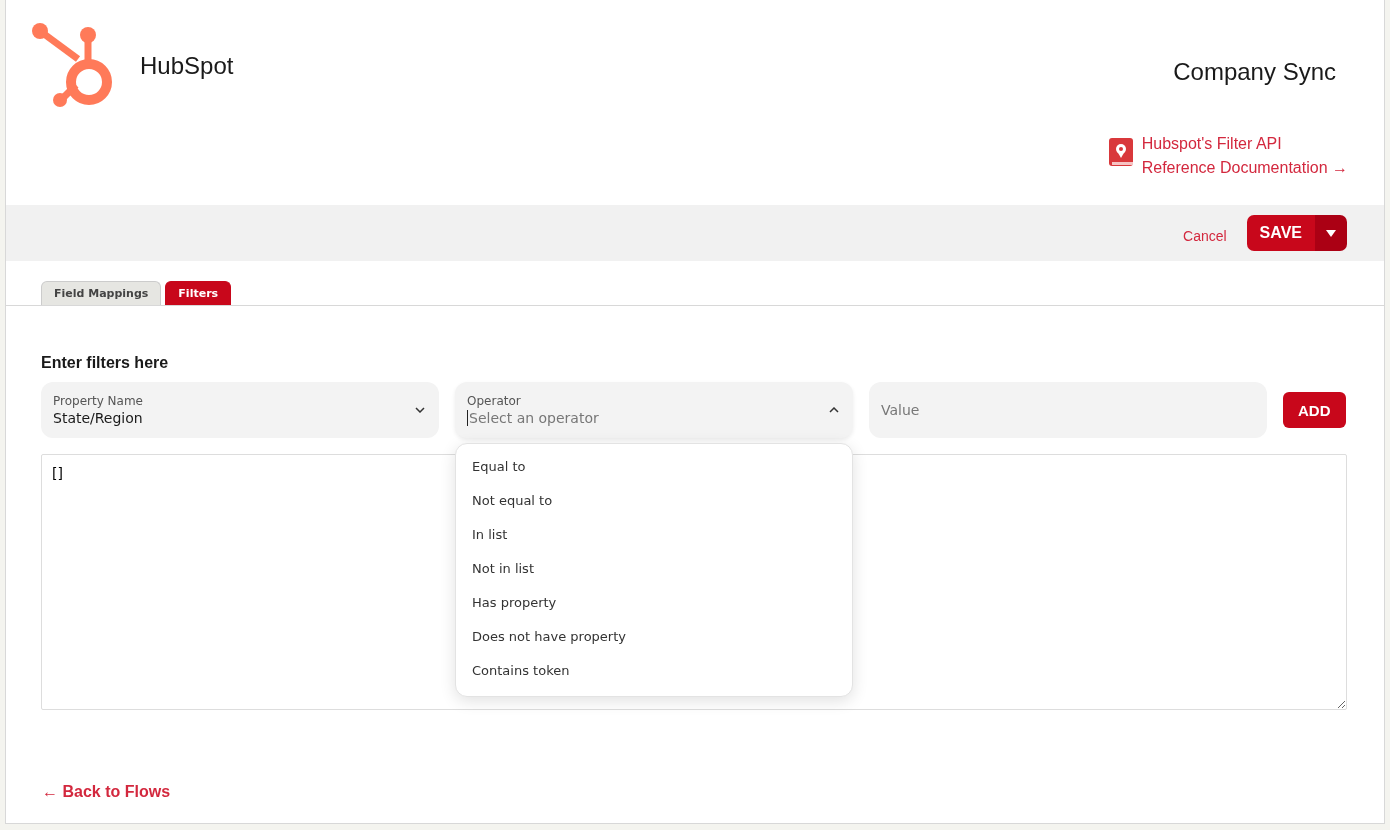 Image resolution: width=1390 pixels, height=830 pixels. I want to click on menu-option: Has property, so click(654, 603).